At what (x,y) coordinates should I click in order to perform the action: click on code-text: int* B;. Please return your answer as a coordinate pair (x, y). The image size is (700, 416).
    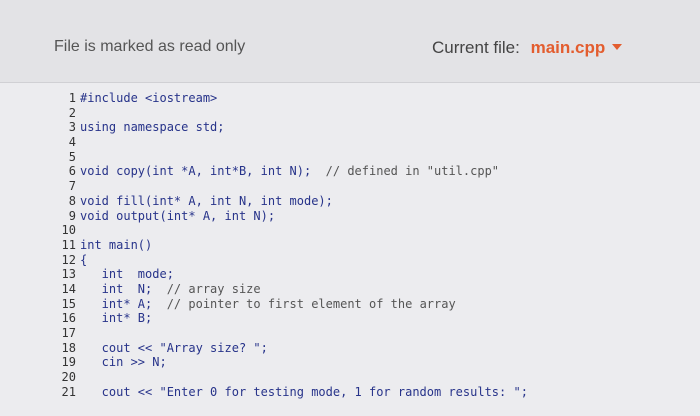
    Looking at the image, I should click on (116, 318).